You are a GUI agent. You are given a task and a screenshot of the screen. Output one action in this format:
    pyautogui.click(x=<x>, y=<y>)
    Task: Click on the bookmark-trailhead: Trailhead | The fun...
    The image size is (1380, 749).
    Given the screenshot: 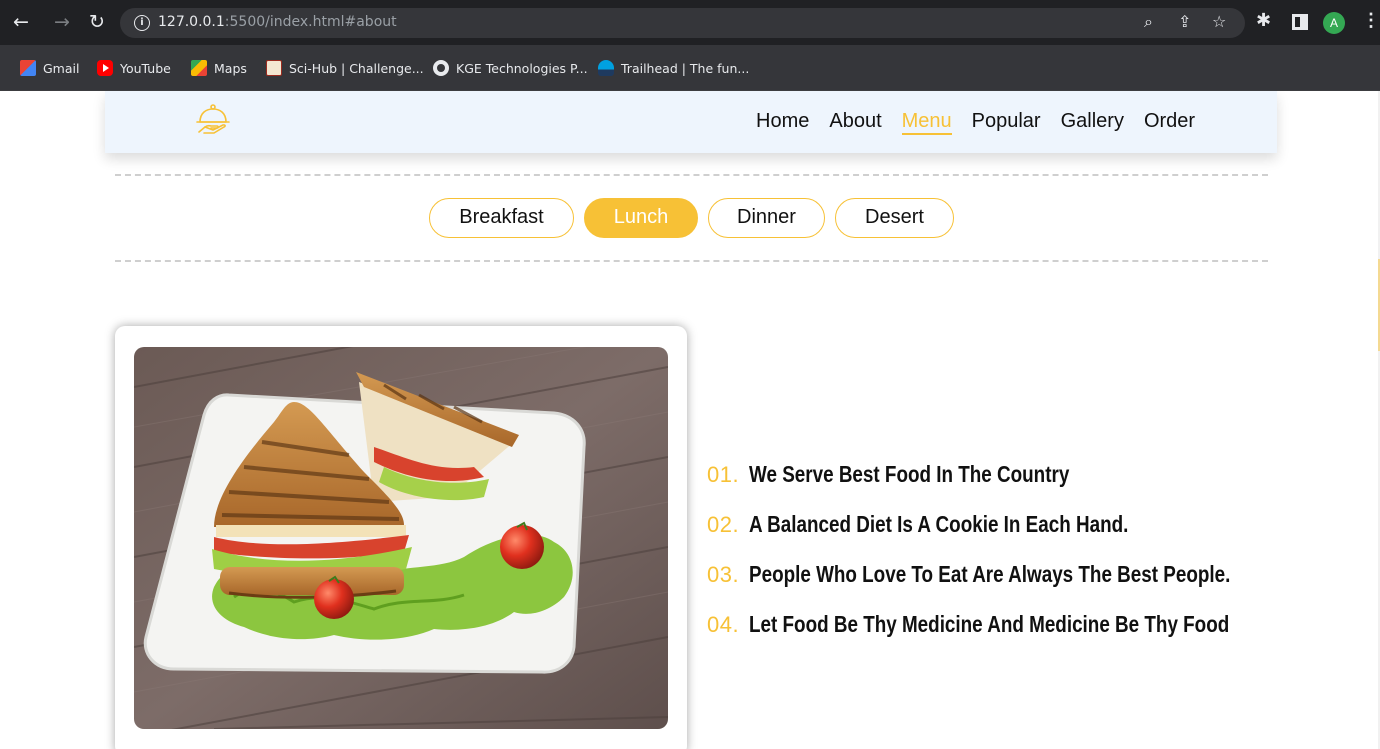 What is the action you would take?
    pyautogui.click(x=673, y=68)
    